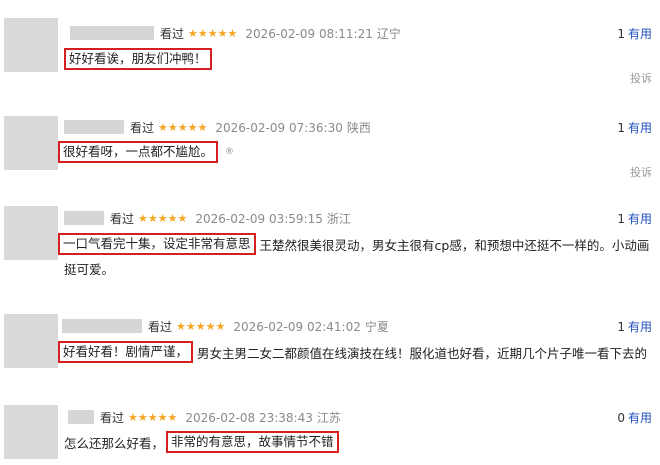  I want to click on review-text: 男女主男二女二都颜值在线演技在线！服化道也好看，近期几个片子唯一看下去的, so click(422, 353).